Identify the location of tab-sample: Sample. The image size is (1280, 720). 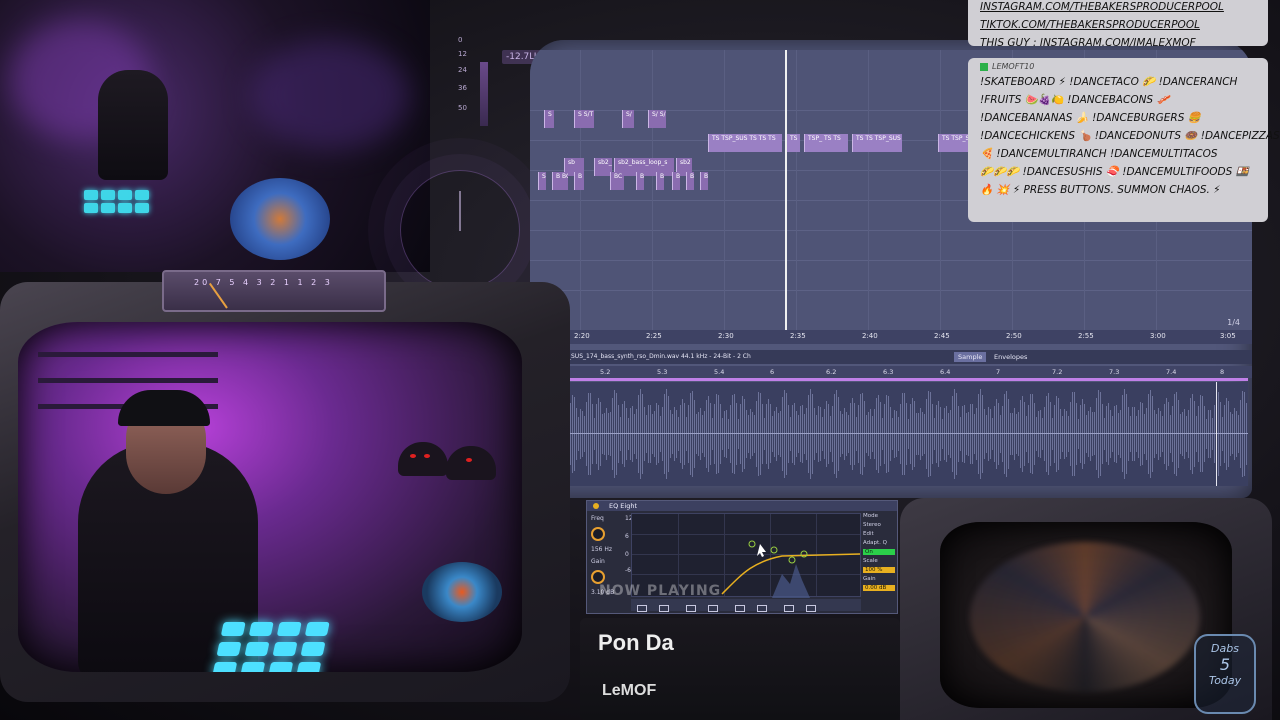
(970, 357).